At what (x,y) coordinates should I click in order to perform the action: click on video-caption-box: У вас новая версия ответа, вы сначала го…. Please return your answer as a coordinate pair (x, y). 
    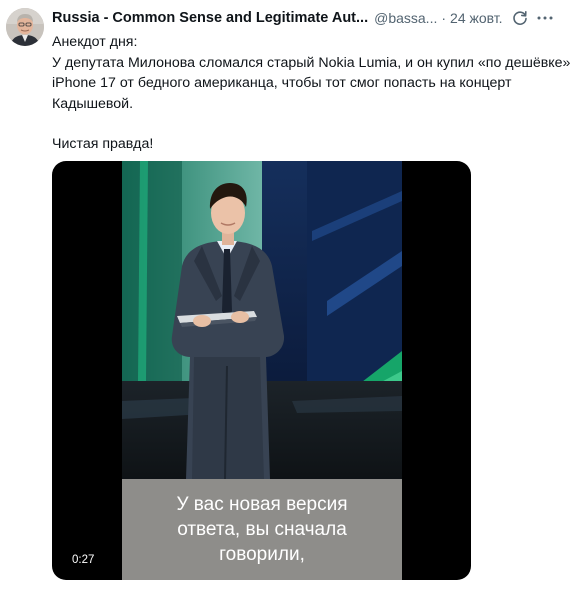
    Looking at the image, I should click on (262, 529).